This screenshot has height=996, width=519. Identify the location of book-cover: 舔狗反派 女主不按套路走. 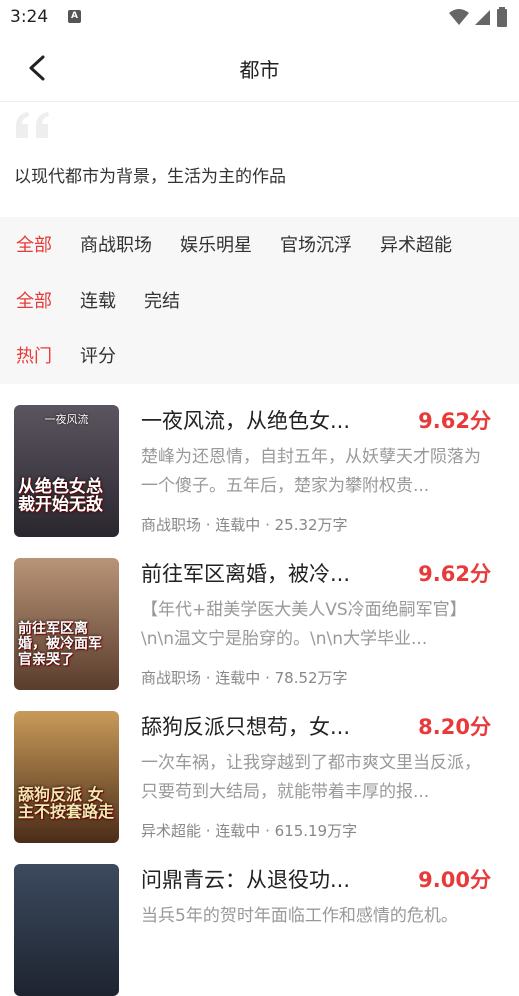
(66, 777).